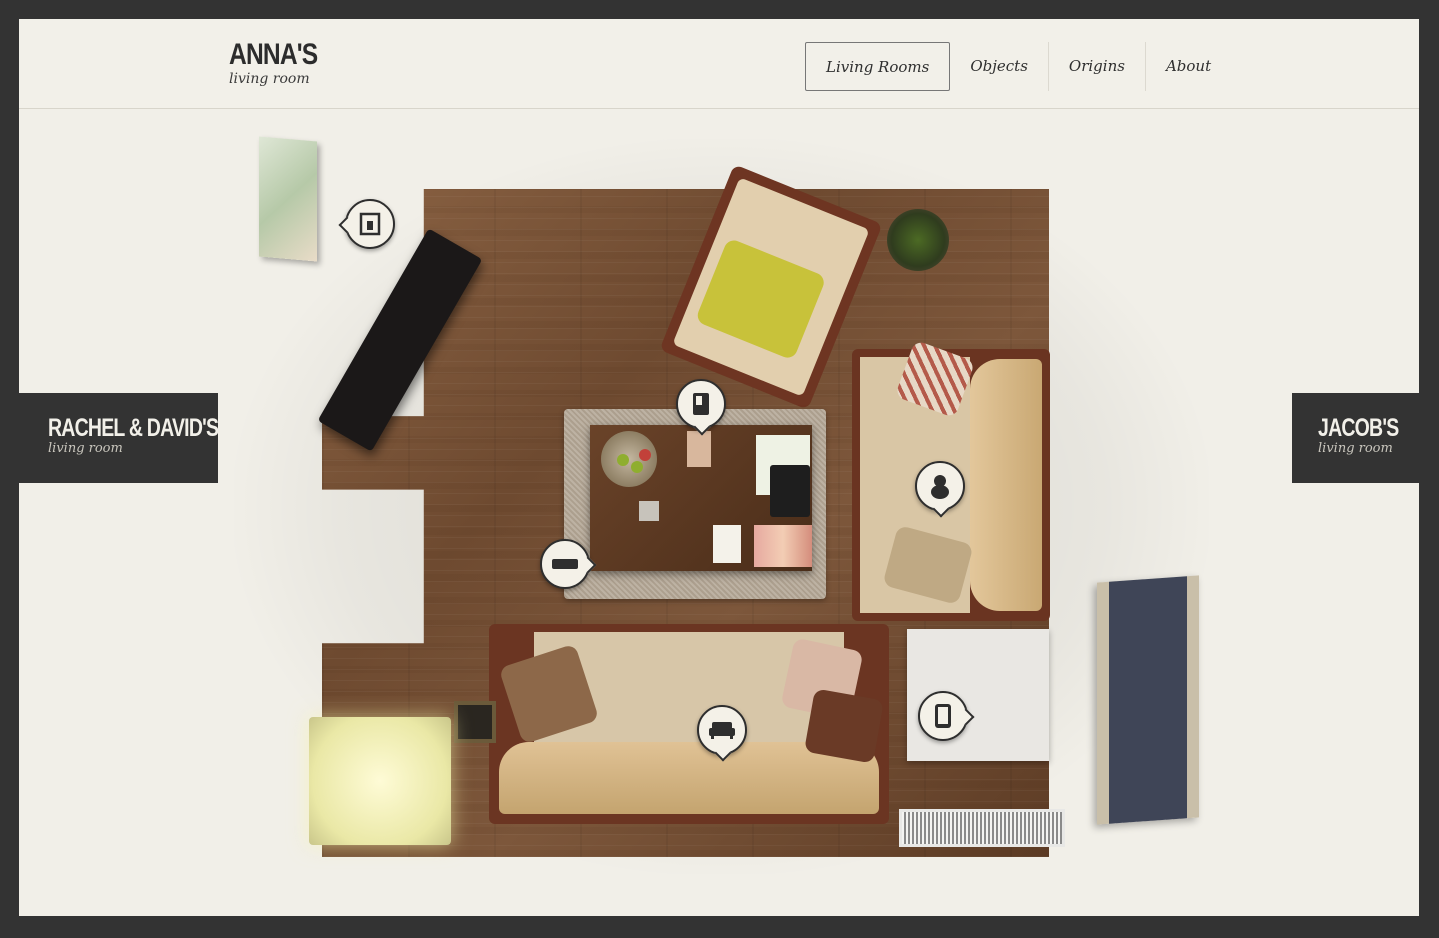 Image resolution: width=1439 pixels, height=938 pixels. I want to click on logo-subtitle: living room, so click(269, 79).